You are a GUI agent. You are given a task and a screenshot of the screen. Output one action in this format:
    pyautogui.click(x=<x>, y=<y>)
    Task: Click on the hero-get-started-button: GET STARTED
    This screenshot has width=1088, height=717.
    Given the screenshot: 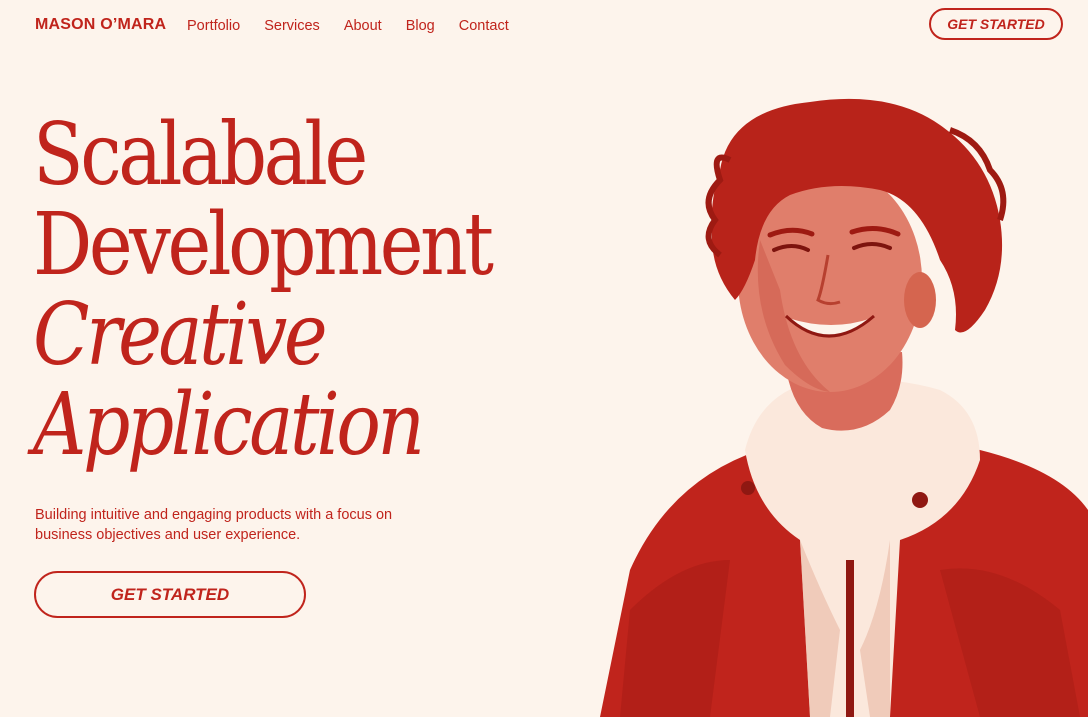 What is the action you would take?
    pyautogui.click(x=170, y=594)
    